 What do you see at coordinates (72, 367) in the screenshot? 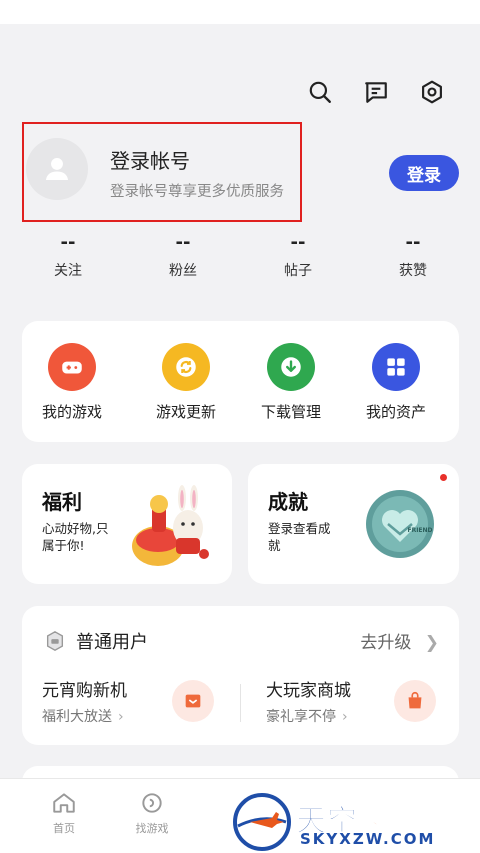
I see `gamepad-icon` at bounding box center [72, 367].